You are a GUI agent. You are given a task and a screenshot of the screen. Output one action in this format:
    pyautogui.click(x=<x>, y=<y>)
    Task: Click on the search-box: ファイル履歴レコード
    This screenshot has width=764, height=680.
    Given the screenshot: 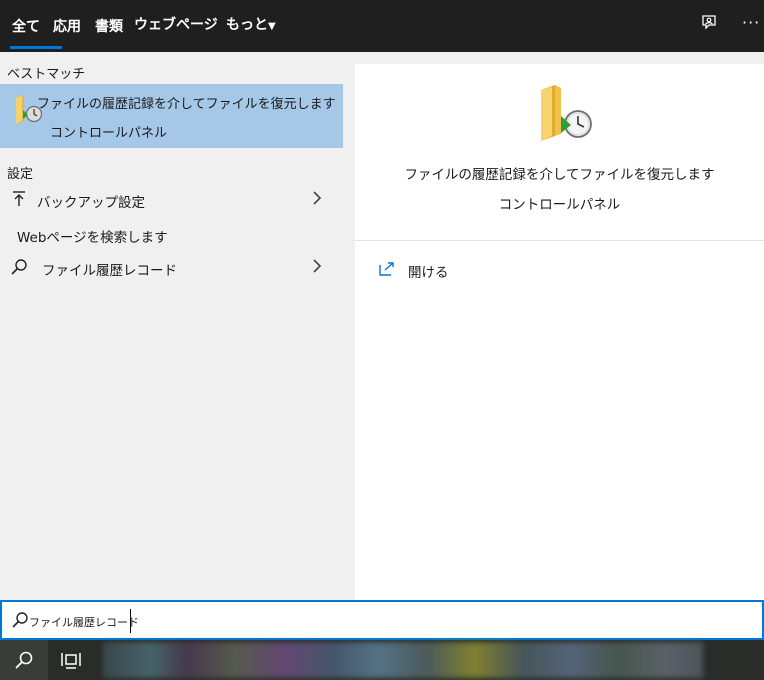 What is the action you would take?
    pyautogui.click(x=382, y=620)
    